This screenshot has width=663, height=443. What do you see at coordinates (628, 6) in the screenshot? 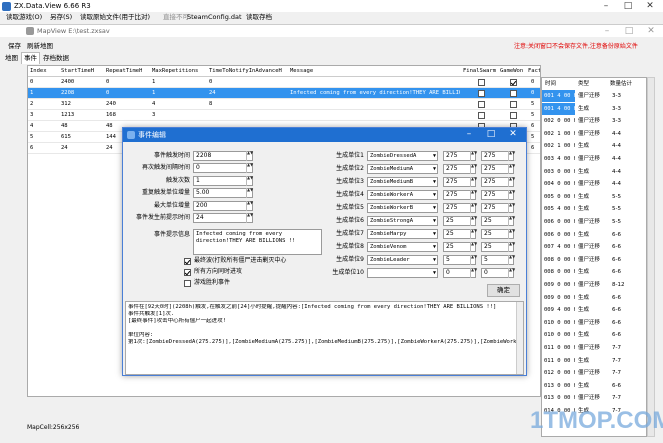
I see `maximize-button: □` at bounding box center [628, 6].